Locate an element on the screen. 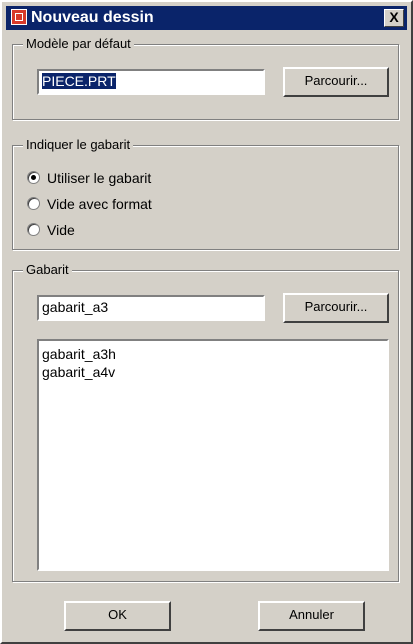 The image size is (413, 644). ok-button: OK is located at coordinates (117, 616).